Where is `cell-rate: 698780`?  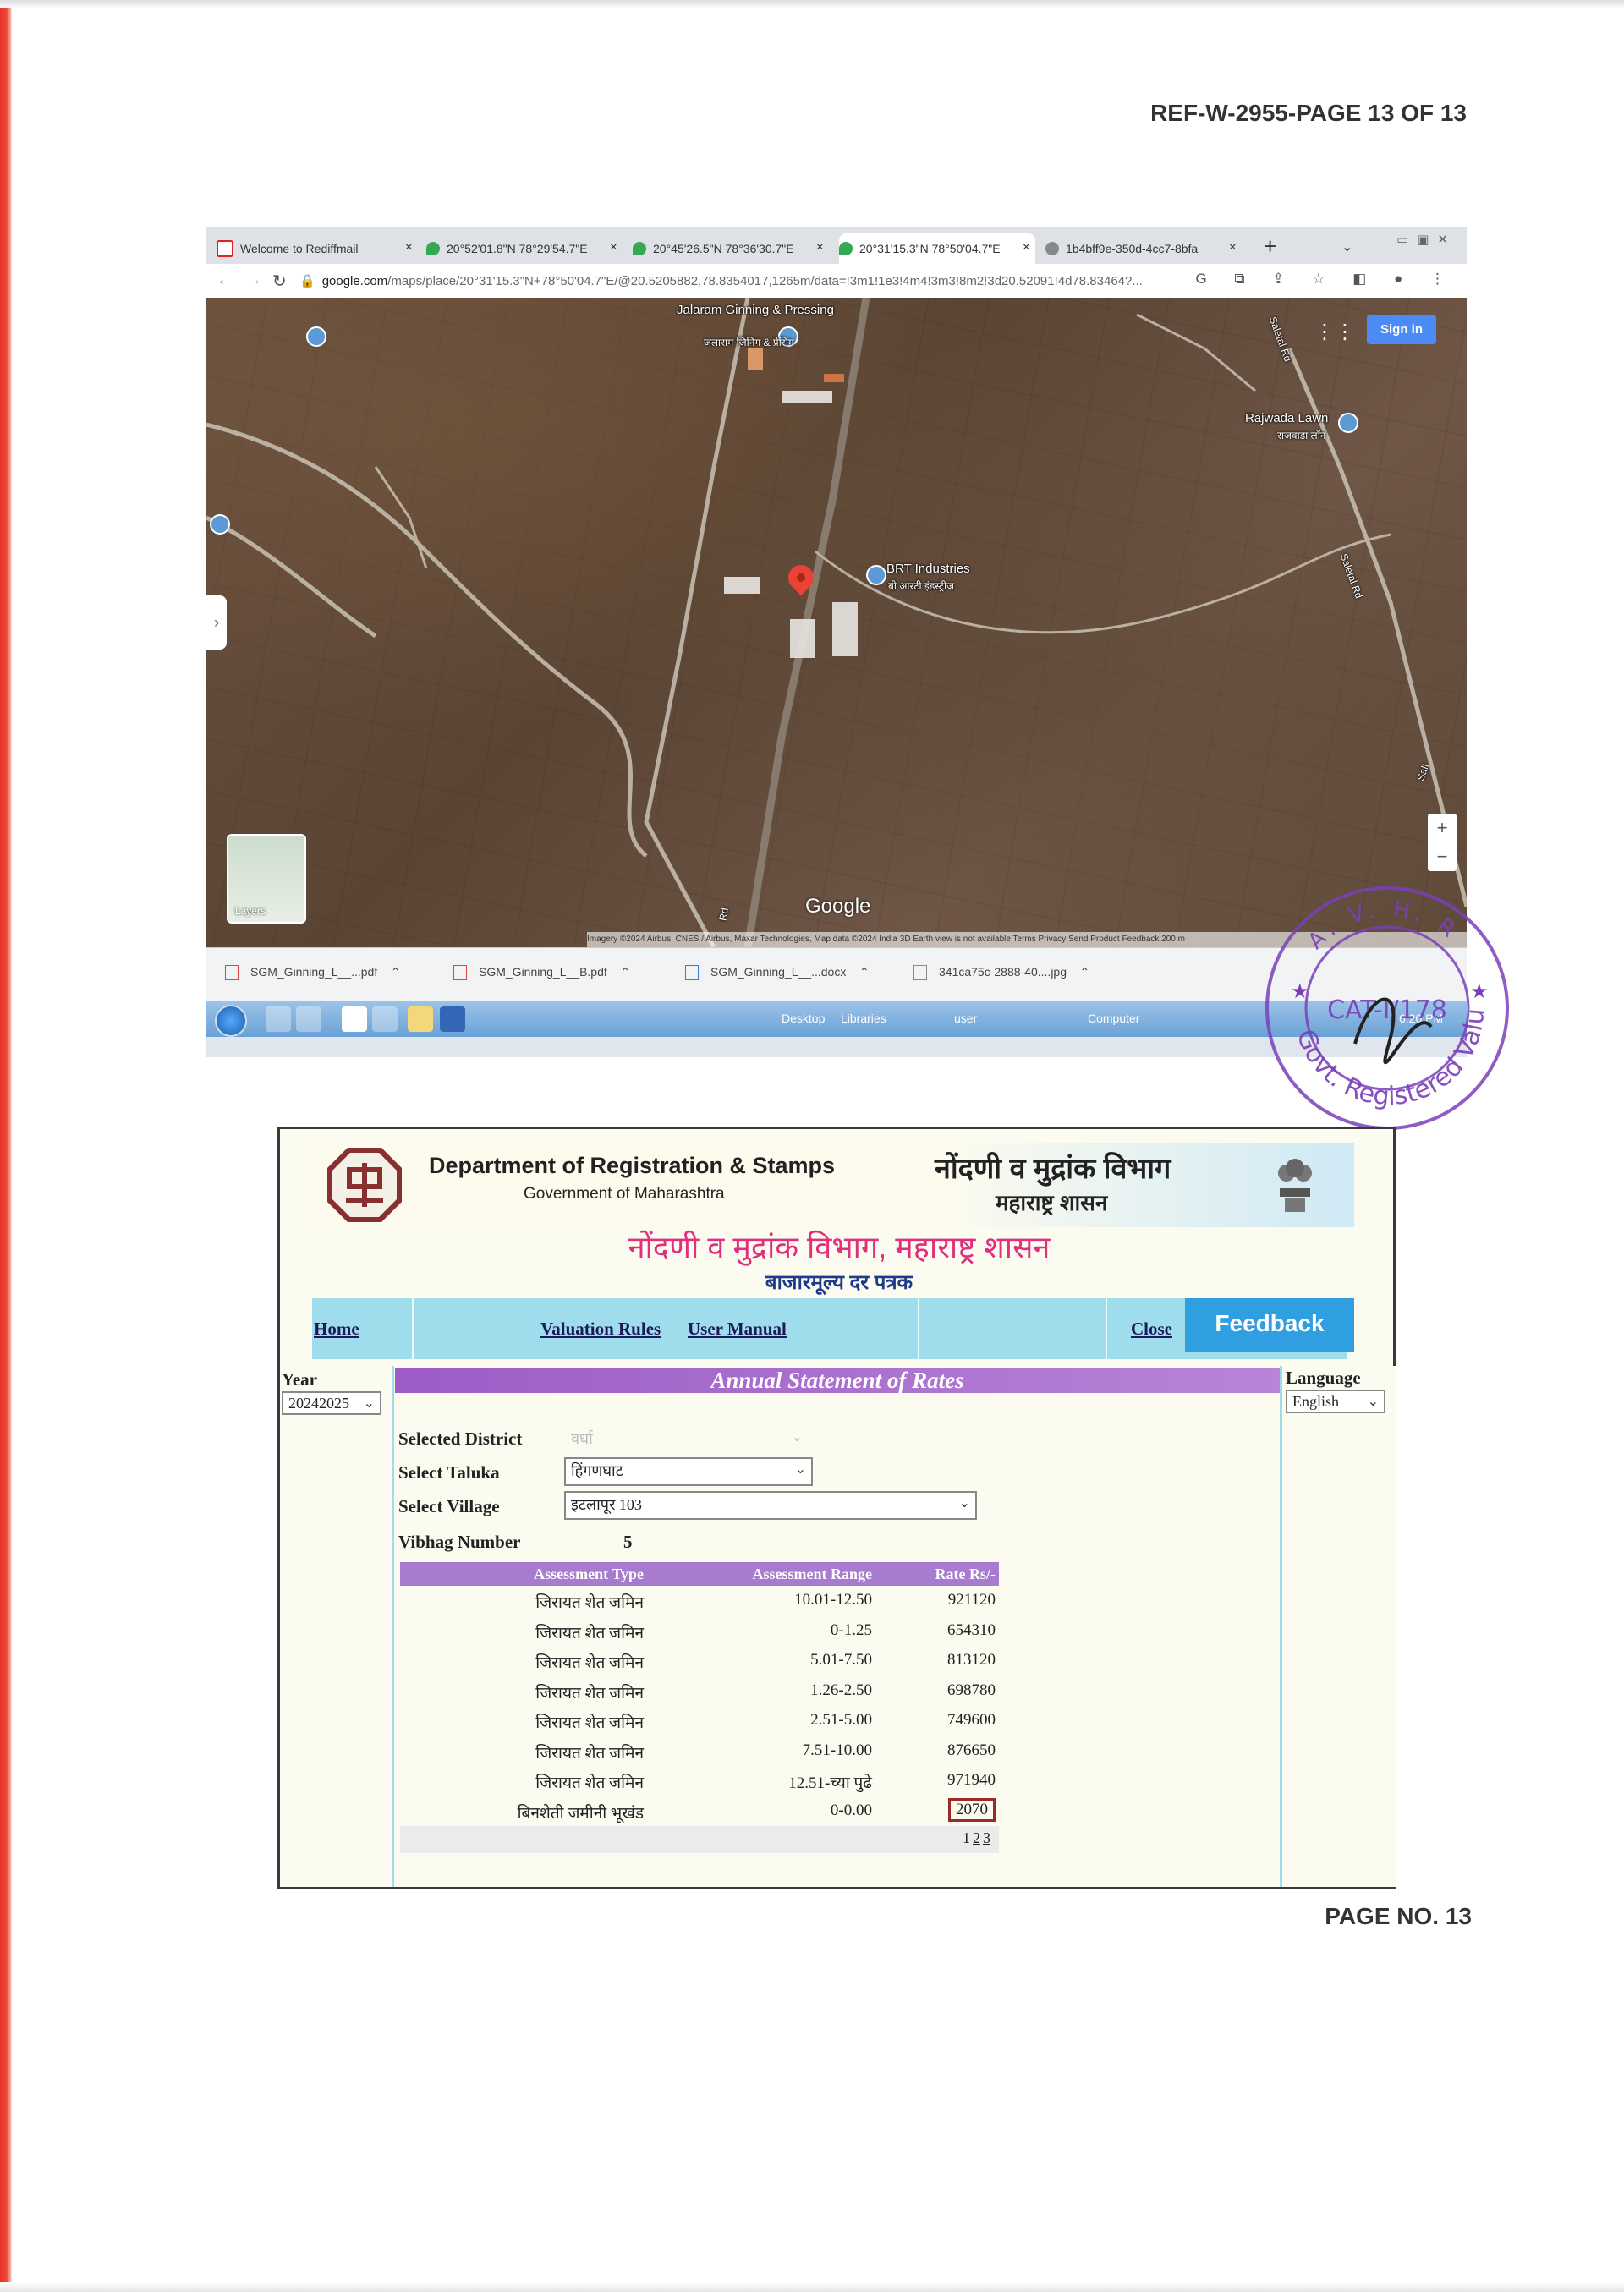
cell-rate: 698780 is located at coordinates (972, 1690).